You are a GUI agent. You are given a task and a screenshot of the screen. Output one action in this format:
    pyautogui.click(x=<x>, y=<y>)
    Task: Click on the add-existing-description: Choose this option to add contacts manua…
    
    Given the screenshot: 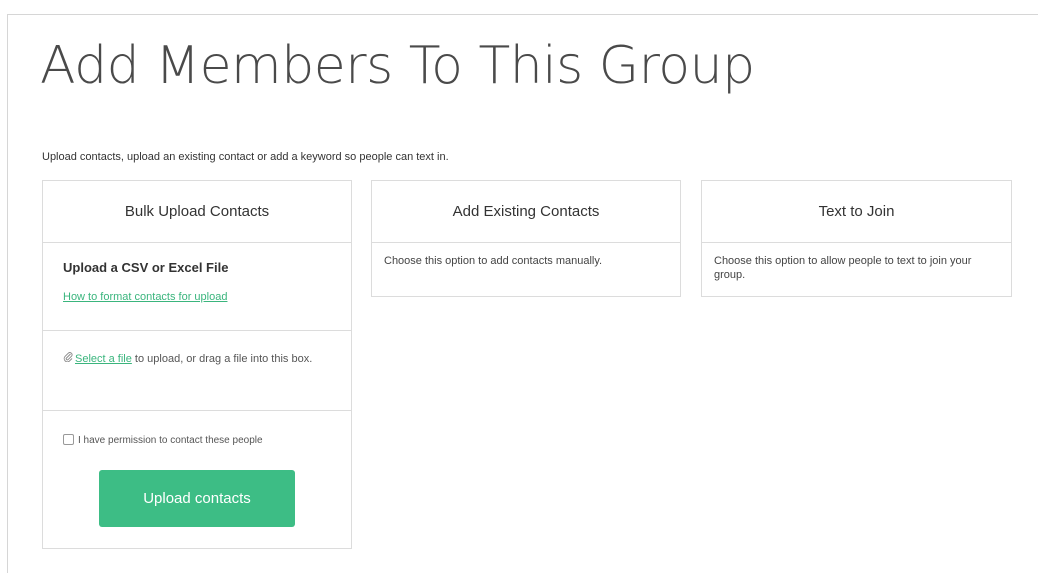 What is the action you would take?
    pyautogui.click(x=493, y=261)
    